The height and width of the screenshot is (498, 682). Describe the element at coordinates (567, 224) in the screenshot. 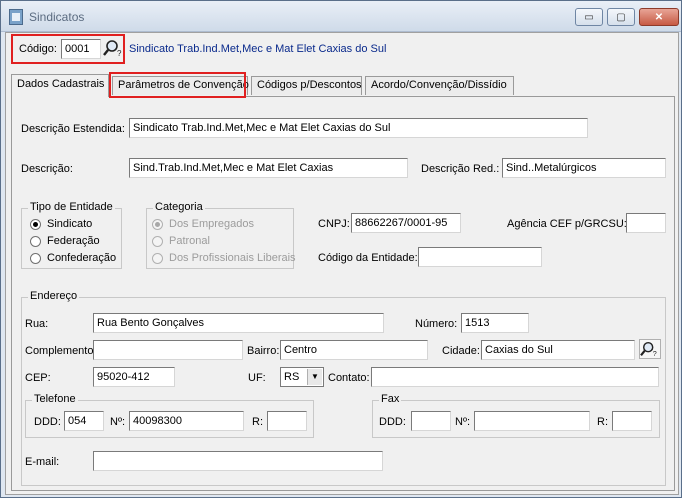

I see `agencia-cef-label: Agência CEF p/GRCSU:` at that location.